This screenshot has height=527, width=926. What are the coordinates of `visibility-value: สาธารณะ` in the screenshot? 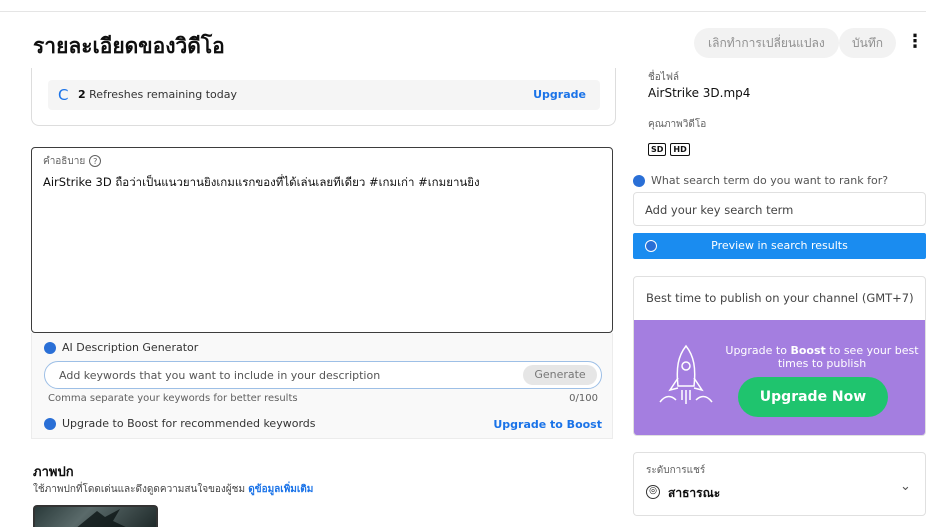 It's located at (694, 493).